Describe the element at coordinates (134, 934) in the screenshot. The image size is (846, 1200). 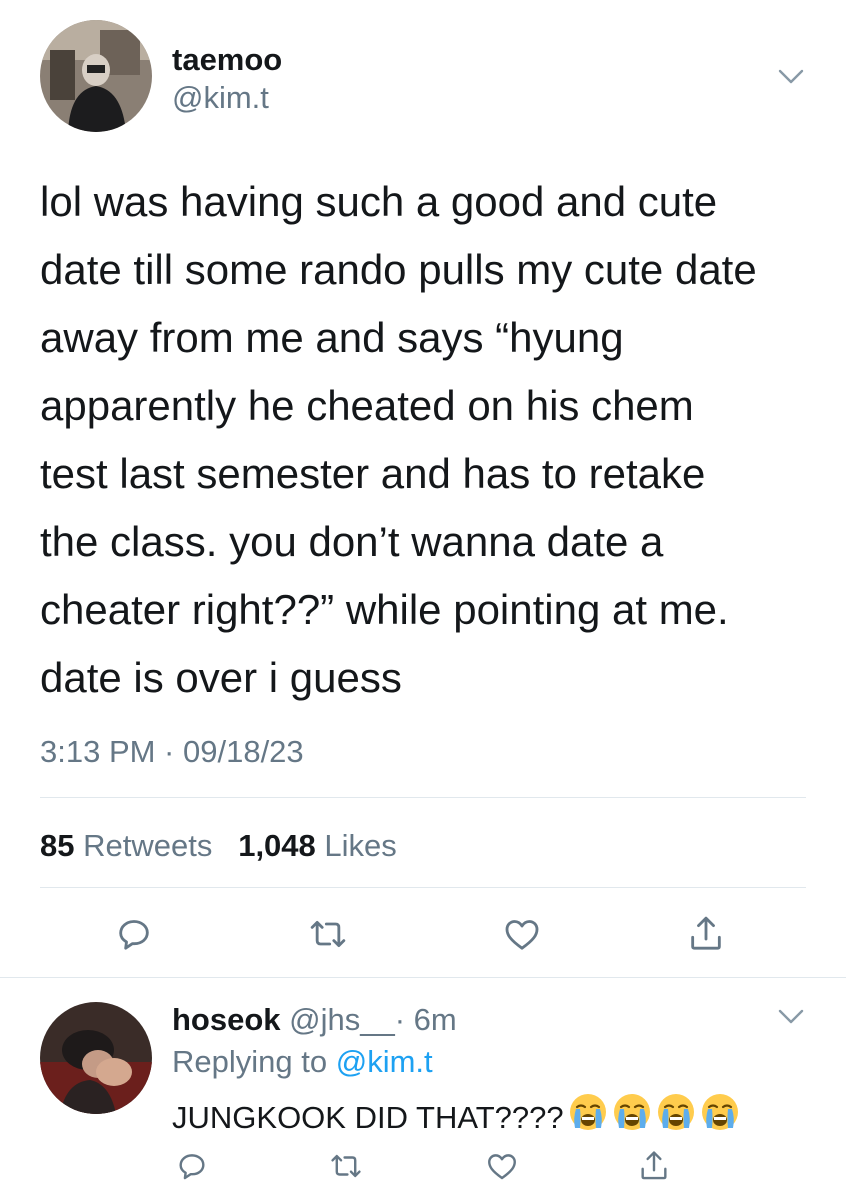
I see `reply-icon` at that location.